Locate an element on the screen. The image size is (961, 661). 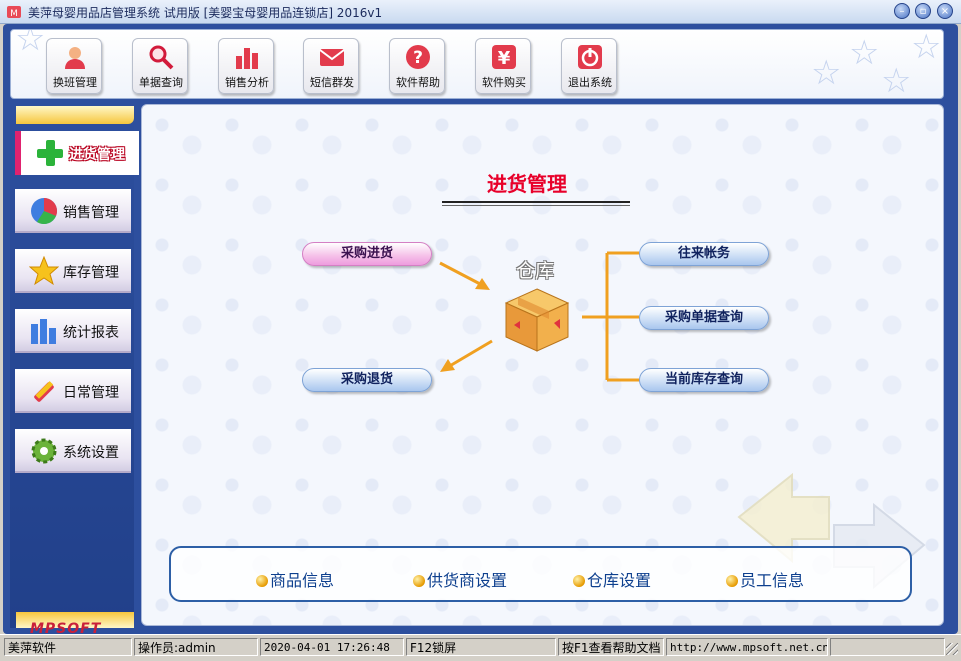
buy-software-button: ¥ 软件购买 is located at coordinates (503, 66).